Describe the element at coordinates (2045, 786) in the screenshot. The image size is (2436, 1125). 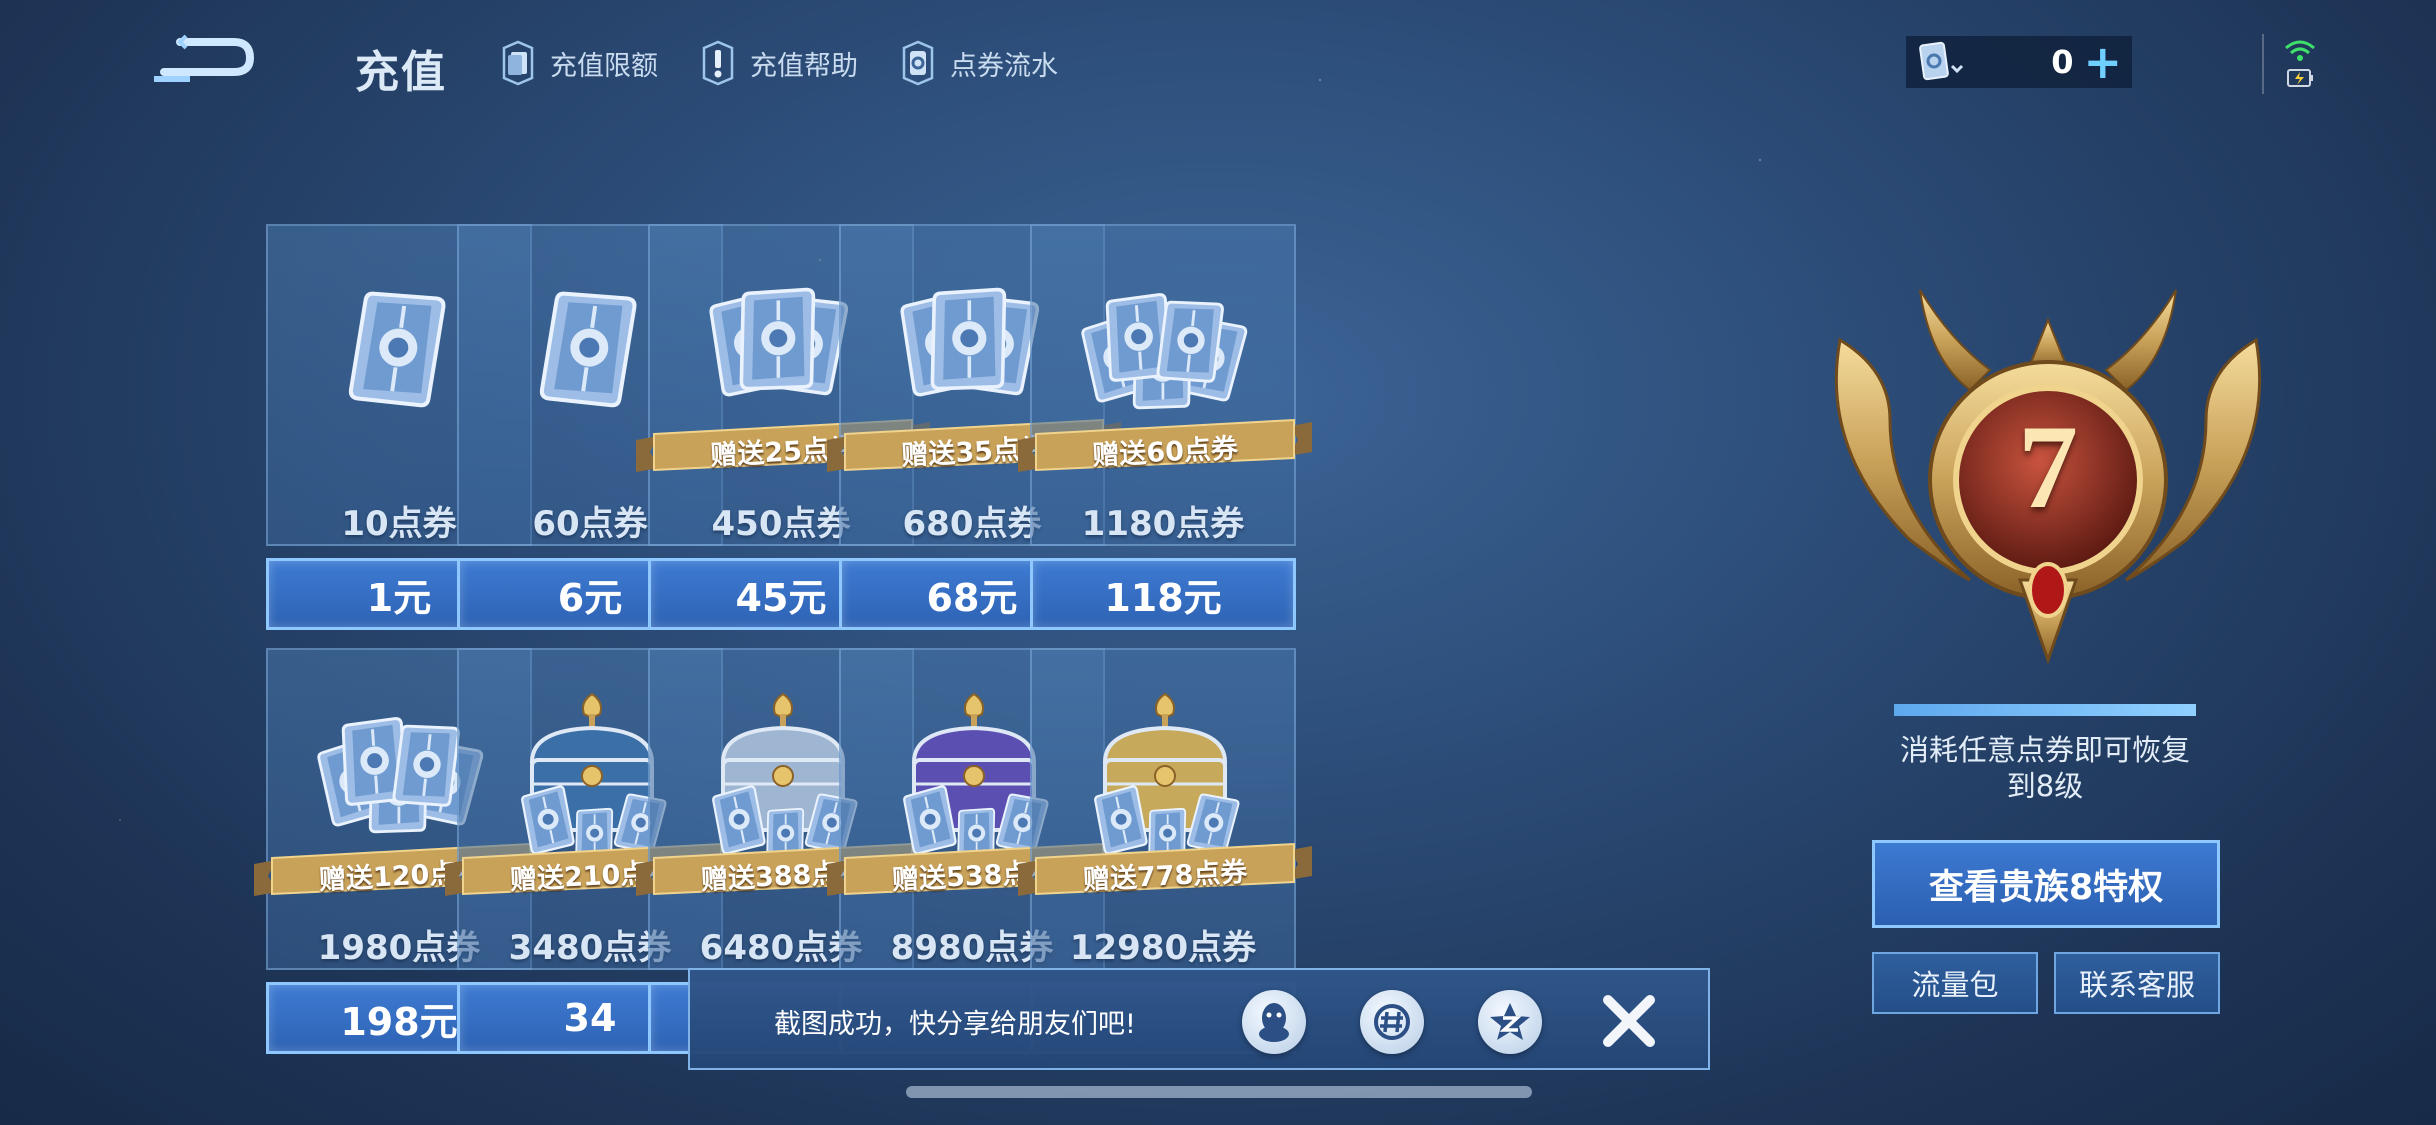
I see `vip-restore-line2: 到8级` at that location.